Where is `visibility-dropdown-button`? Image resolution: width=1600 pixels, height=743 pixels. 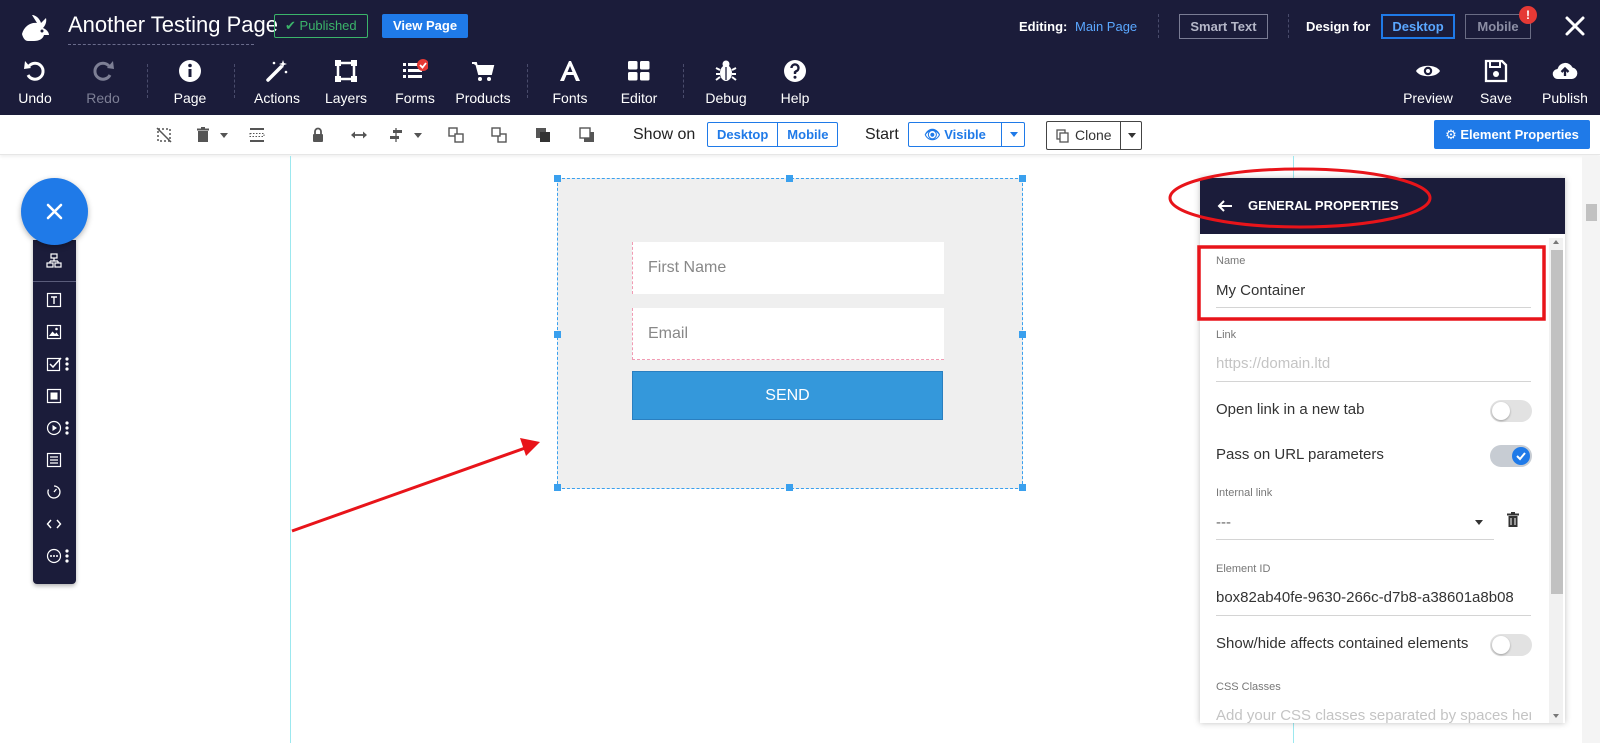 visibility-dropdown-button is located at coordinates (1013, 134).